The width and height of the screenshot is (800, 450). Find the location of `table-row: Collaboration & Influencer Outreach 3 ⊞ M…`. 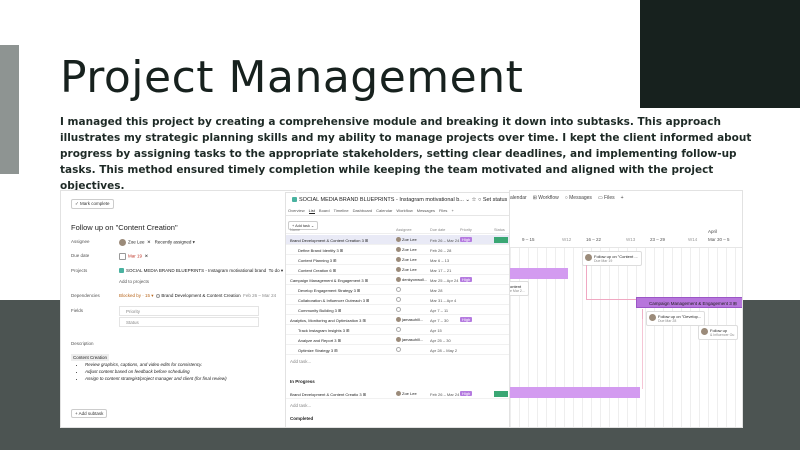

table-row: Collaboration & Influencer Outreach 3 ⊞ M… is located at coordinates (399, 300).